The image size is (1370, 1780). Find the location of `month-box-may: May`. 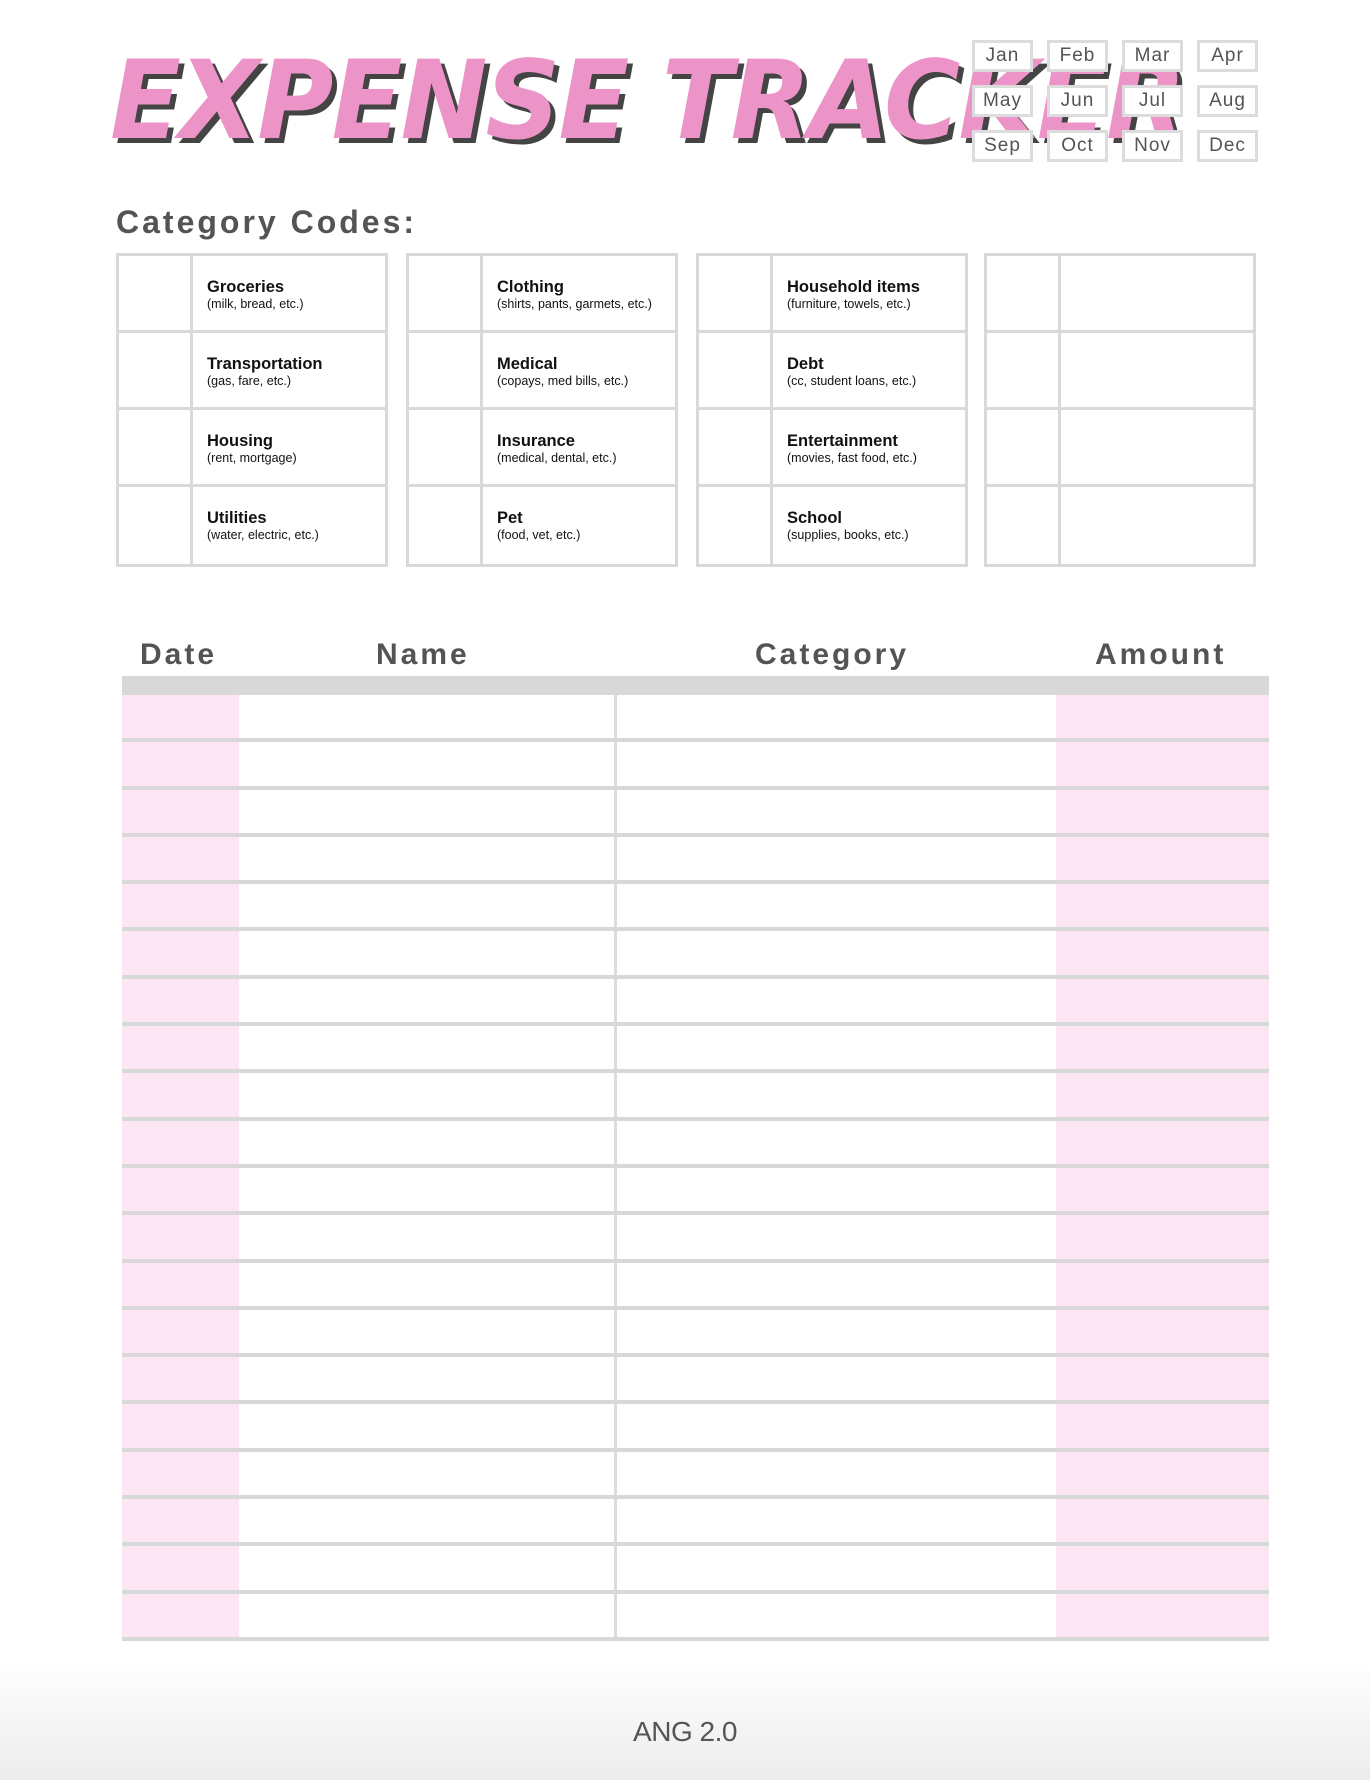

month-box-may: May is located at coordinates (1002, 101).